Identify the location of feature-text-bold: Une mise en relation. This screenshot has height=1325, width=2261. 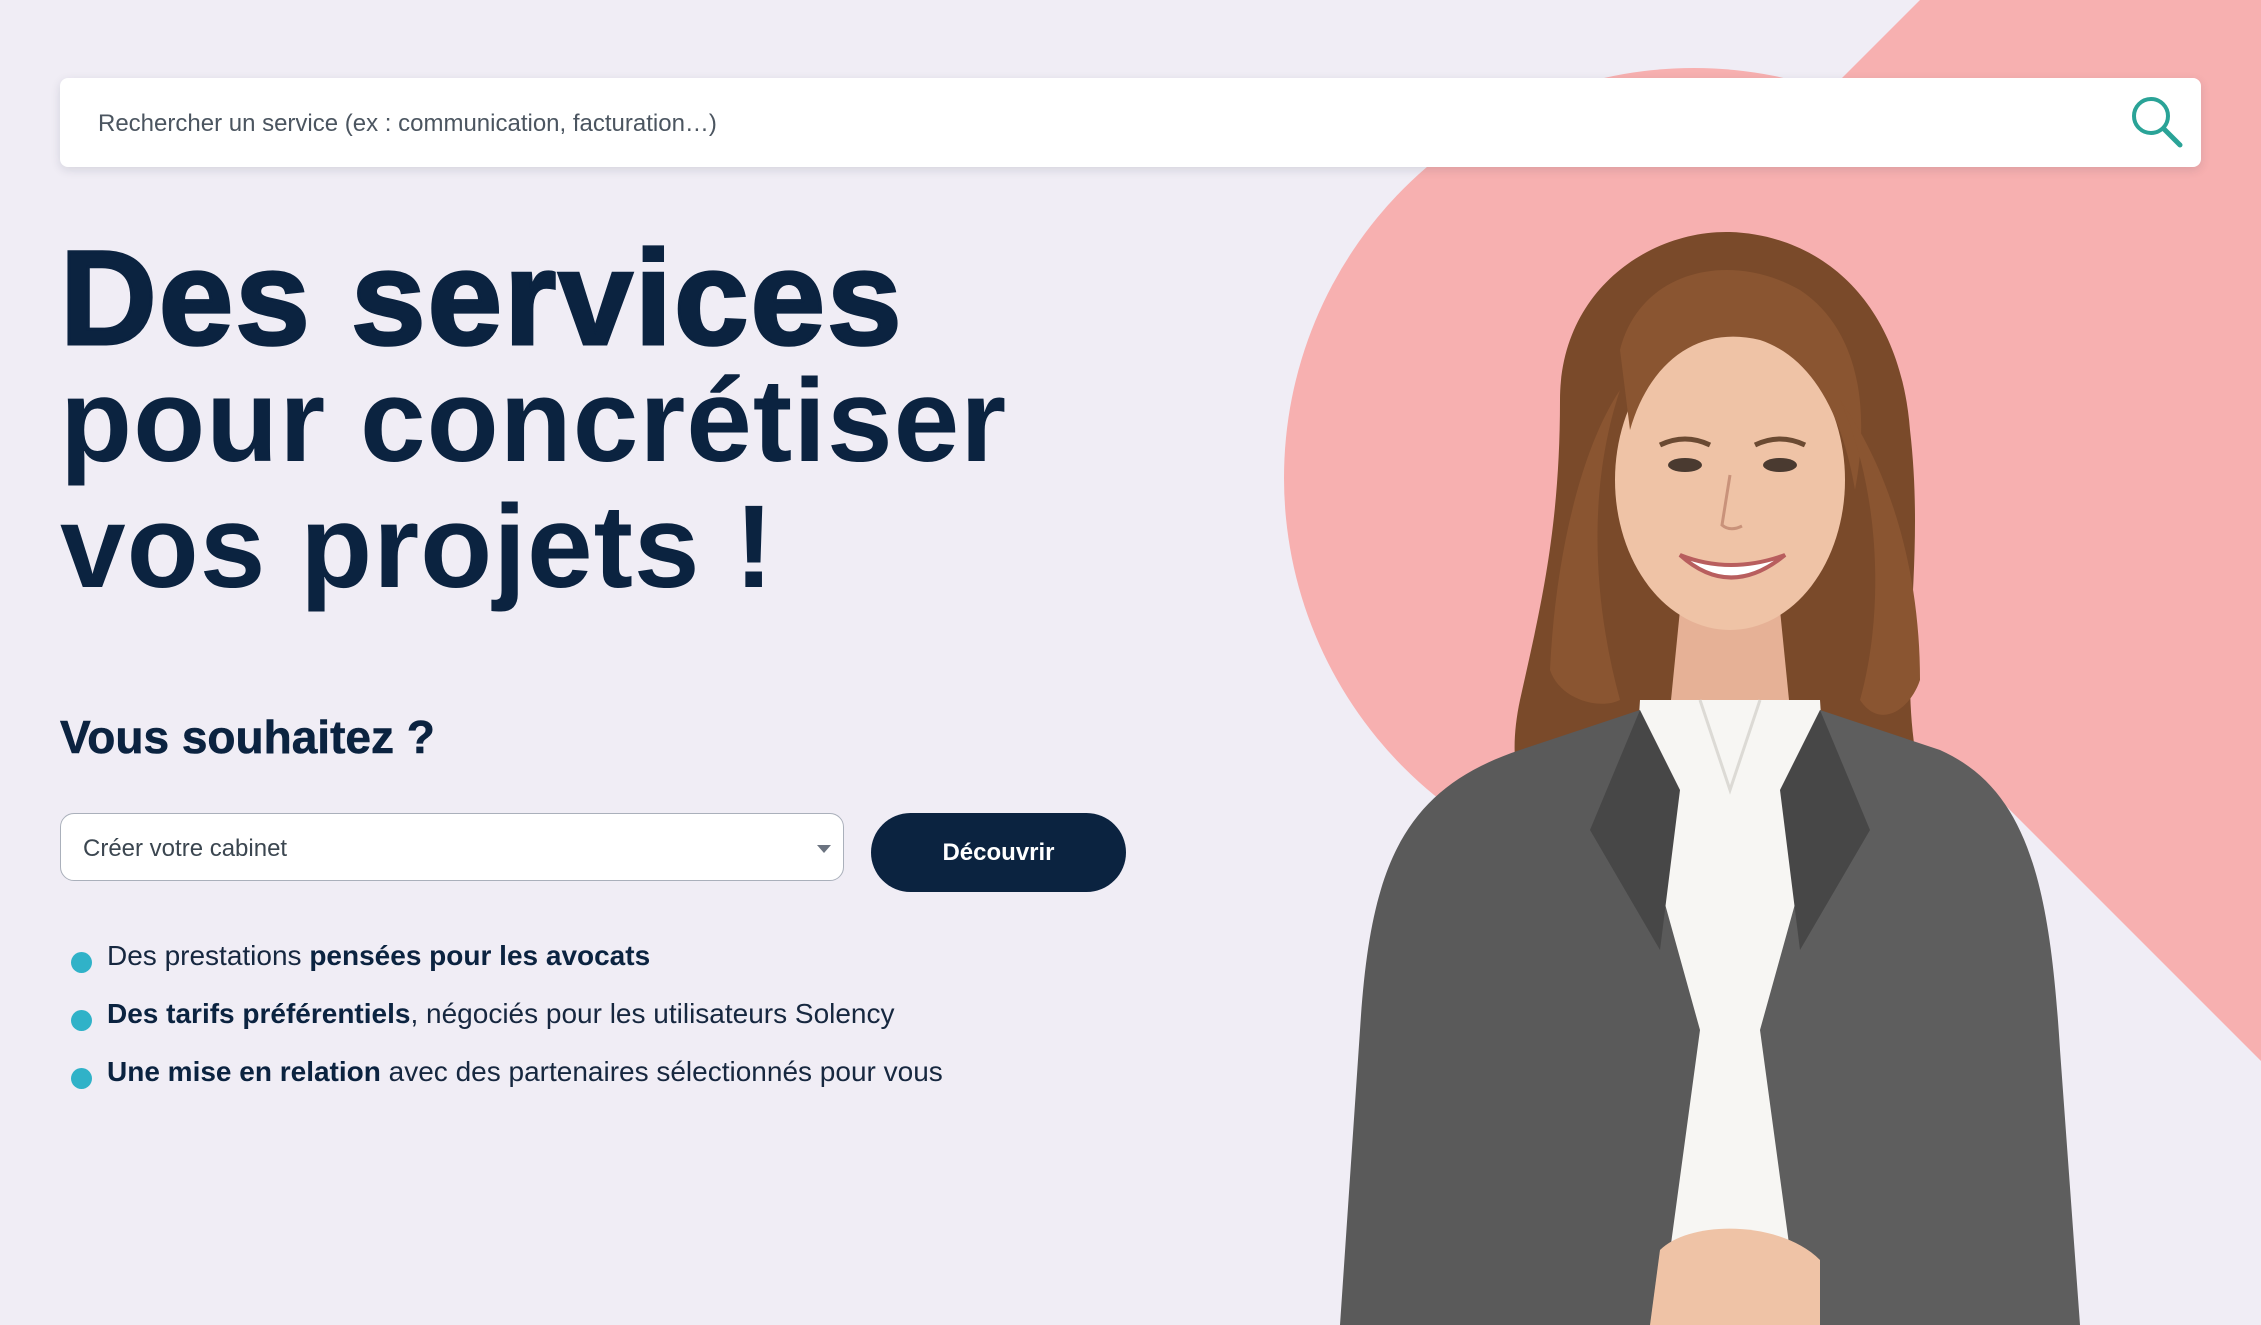
(244, 1071).